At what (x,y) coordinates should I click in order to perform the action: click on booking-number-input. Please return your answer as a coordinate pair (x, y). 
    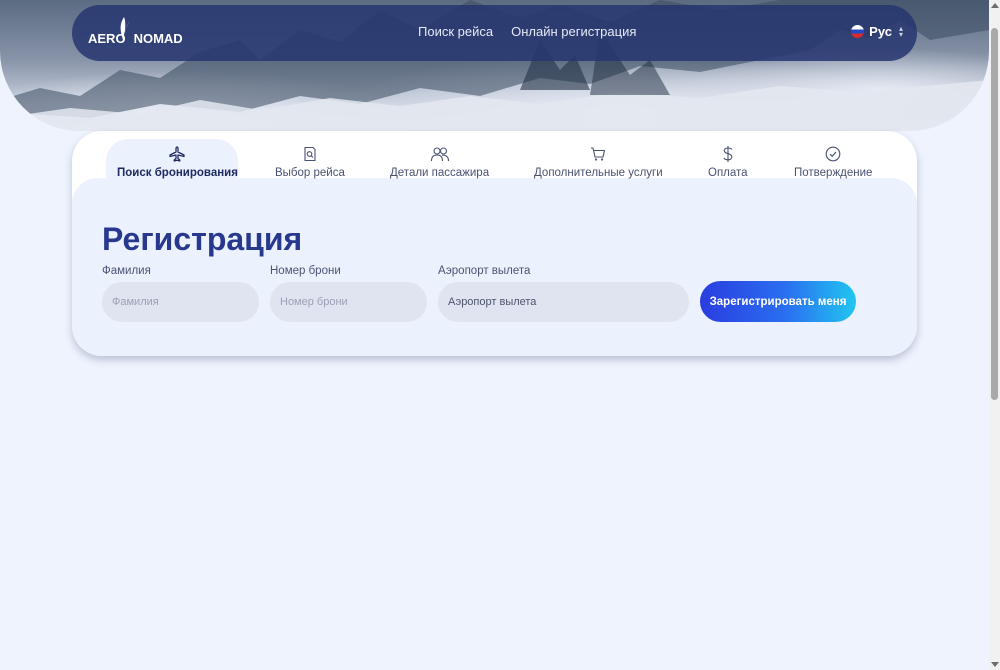
    Looking at the image, I should click on (348, 302).